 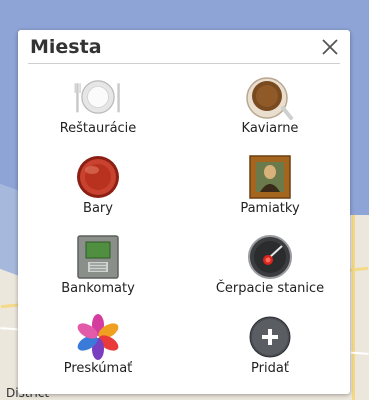 What do you see at coordinates (270, 97) in the screenshot?
I see `coffee-cup-icon` at bounding box center [270, 97].